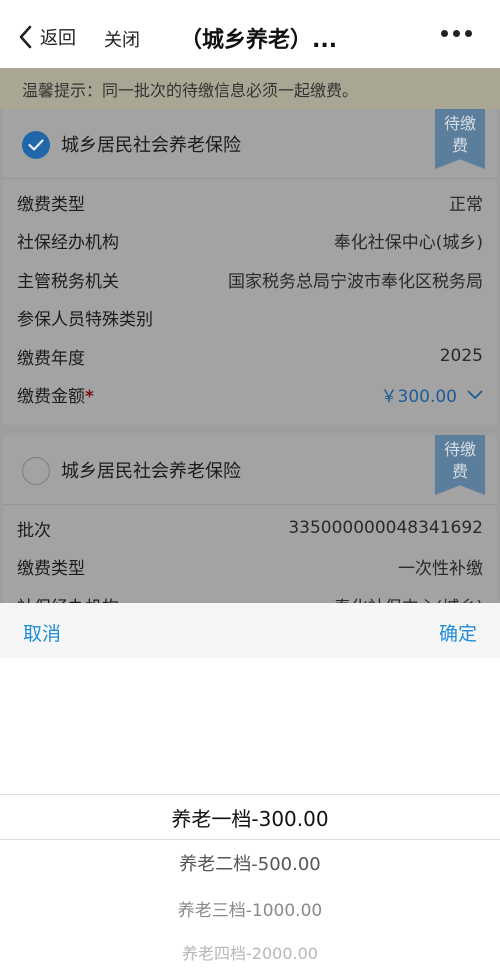 This screenshot has width=500, height=979. I want to click on back-label: 返回, so click(58, 38).